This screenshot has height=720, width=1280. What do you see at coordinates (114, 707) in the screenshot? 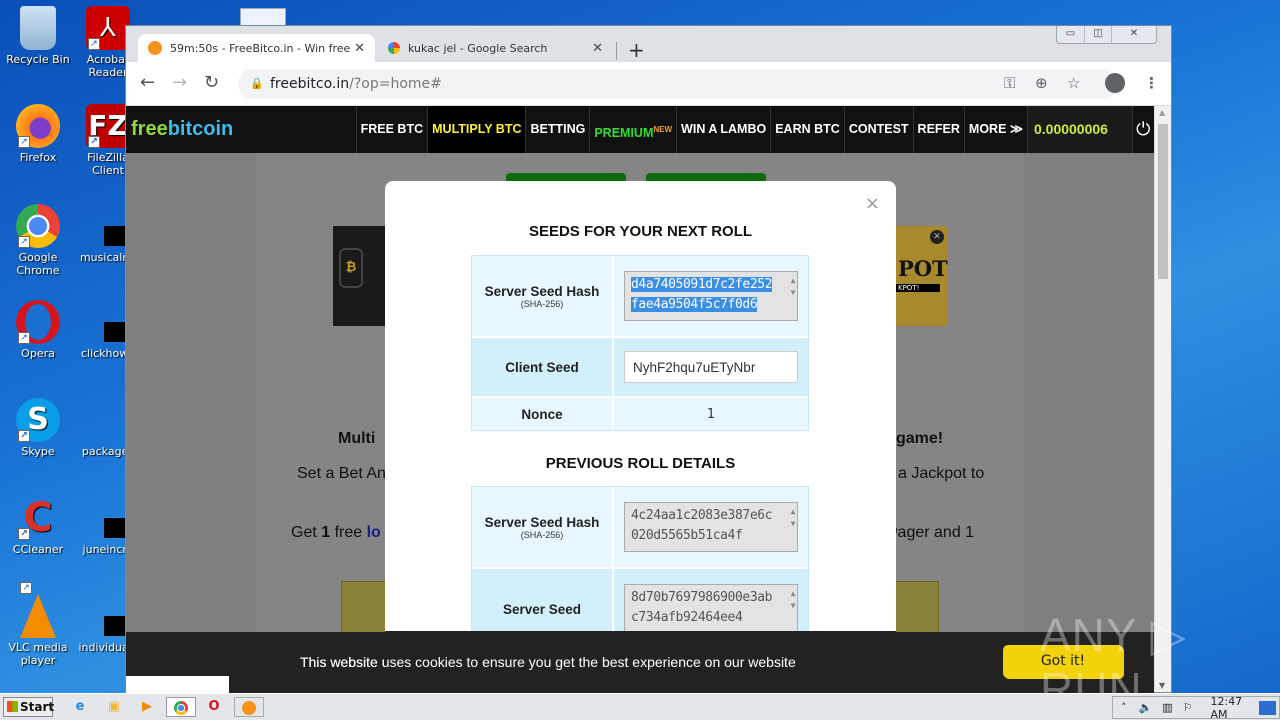
I see `taskbar-explorer-icon: ▣` at bounding box center [114, 707].